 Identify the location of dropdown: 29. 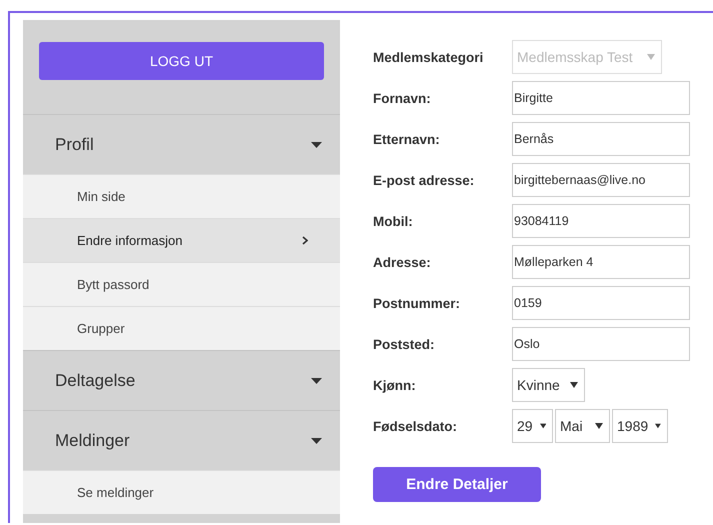
(532, 426).